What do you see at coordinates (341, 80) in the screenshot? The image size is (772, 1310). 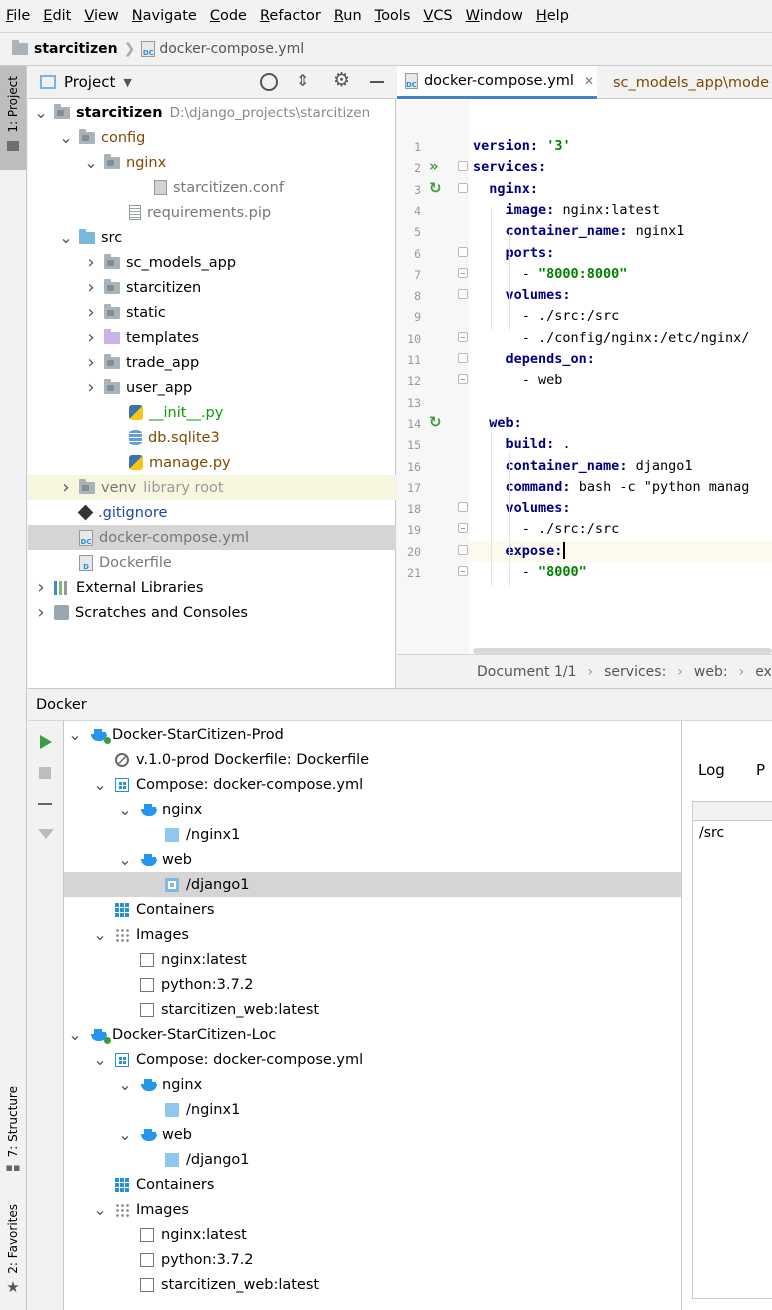 I see `gear-icon: ⚙` at bounding box center [341, 80].